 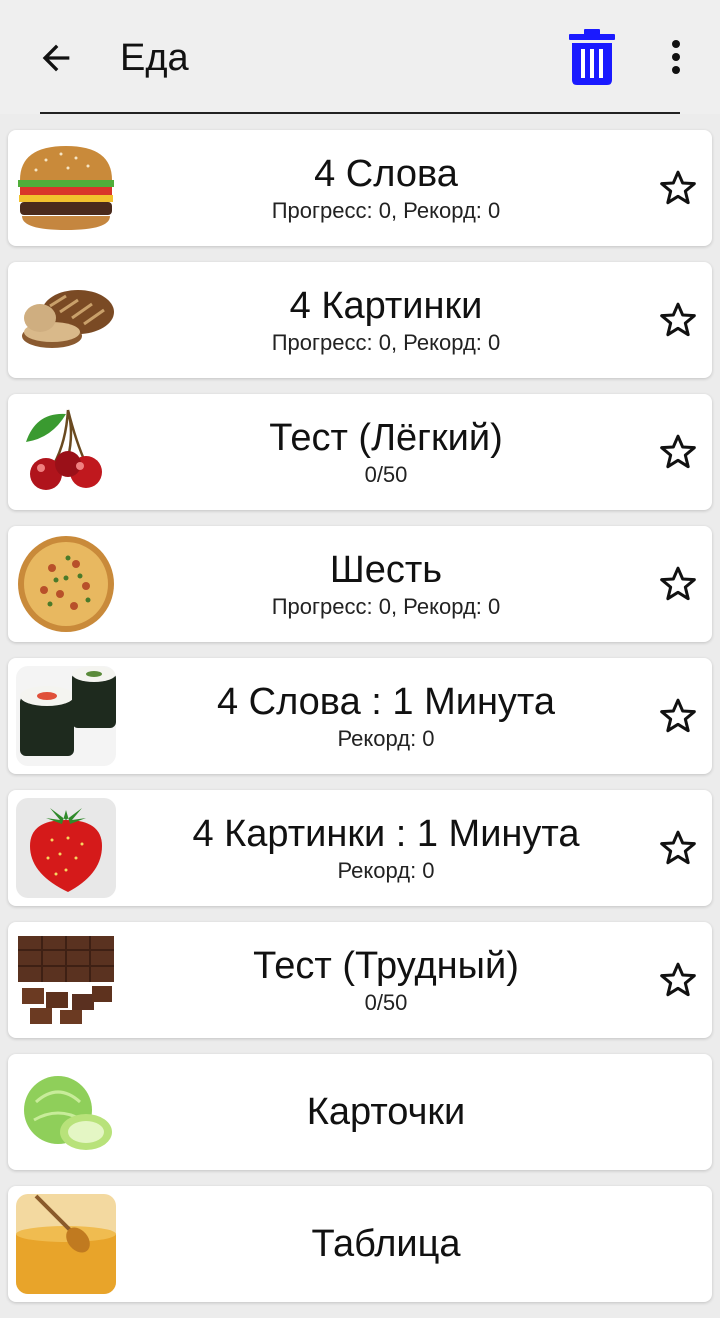 I want to click on mode-card-table: Таблица, so click(x=360, y=1244).